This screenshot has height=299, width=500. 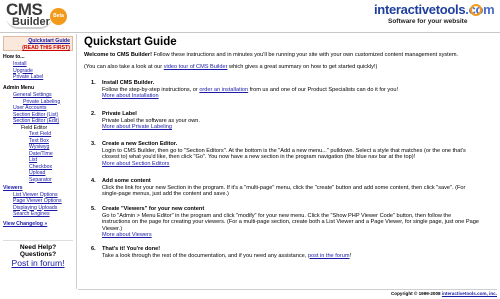 I want to click on view-changelog-link: View Changelog », so click(x=25, y=224).